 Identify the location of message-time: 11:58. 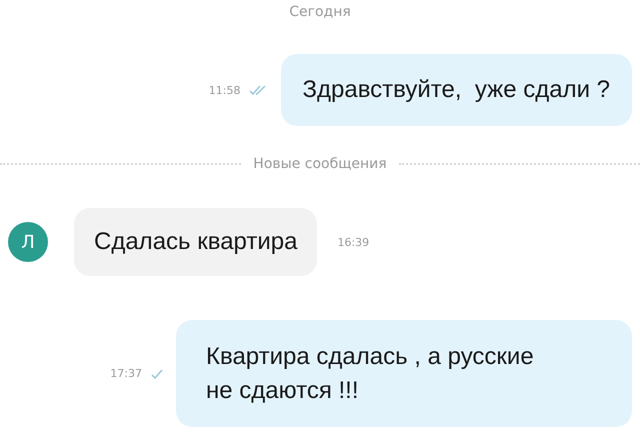
(224, 90).